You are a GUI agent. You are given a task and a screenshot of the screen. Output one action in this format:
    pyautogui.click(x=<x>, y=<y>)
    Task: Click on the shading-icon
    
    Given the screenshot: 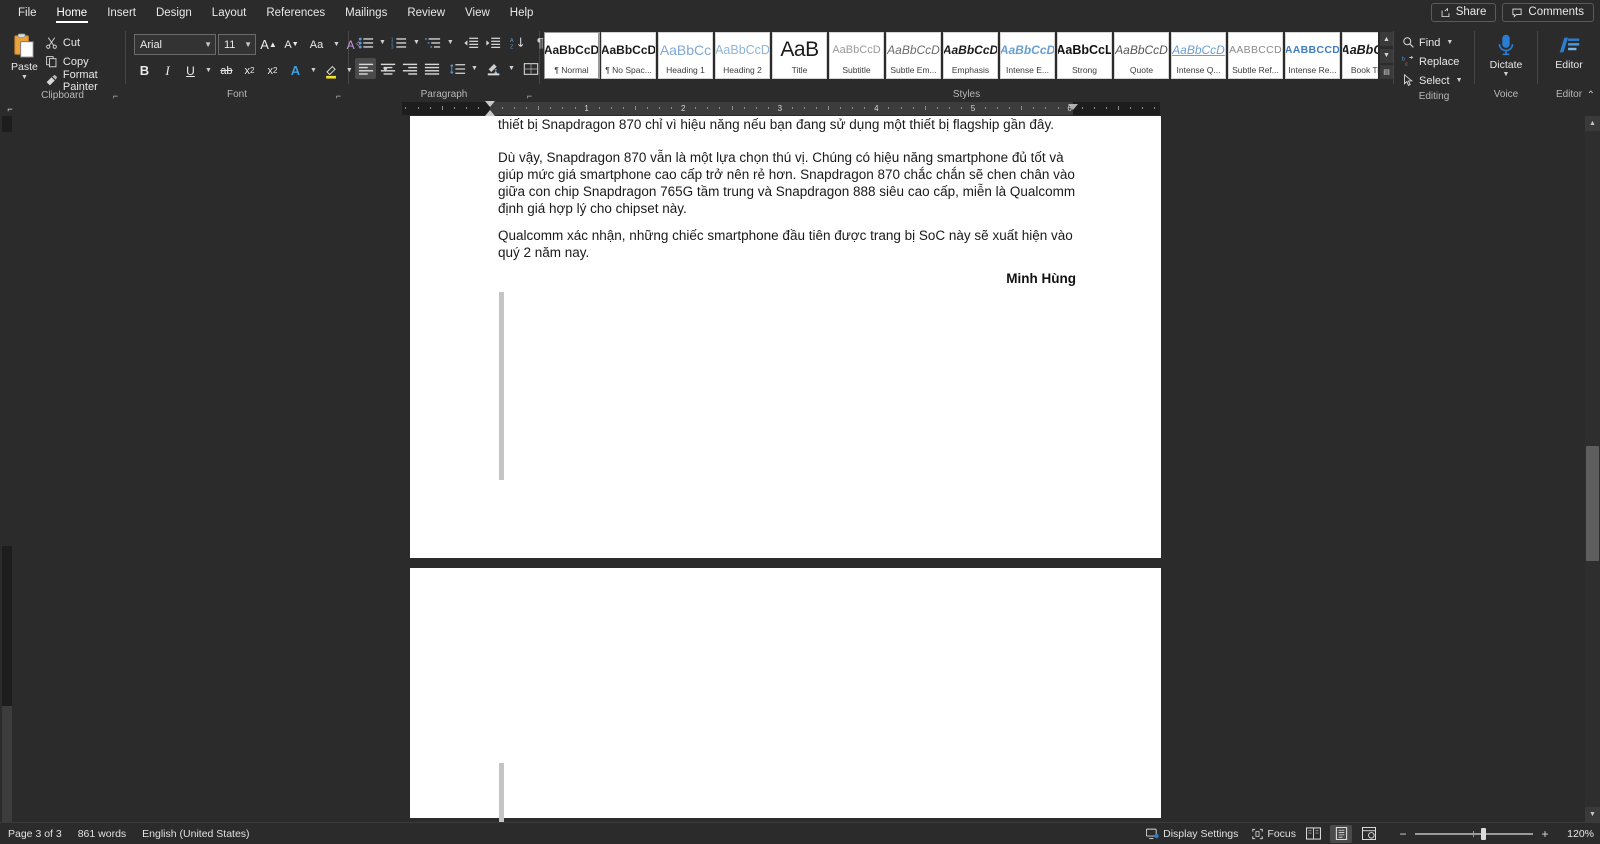 What is the action you would take?
    pyautogui.click(x=494, y=68)
    